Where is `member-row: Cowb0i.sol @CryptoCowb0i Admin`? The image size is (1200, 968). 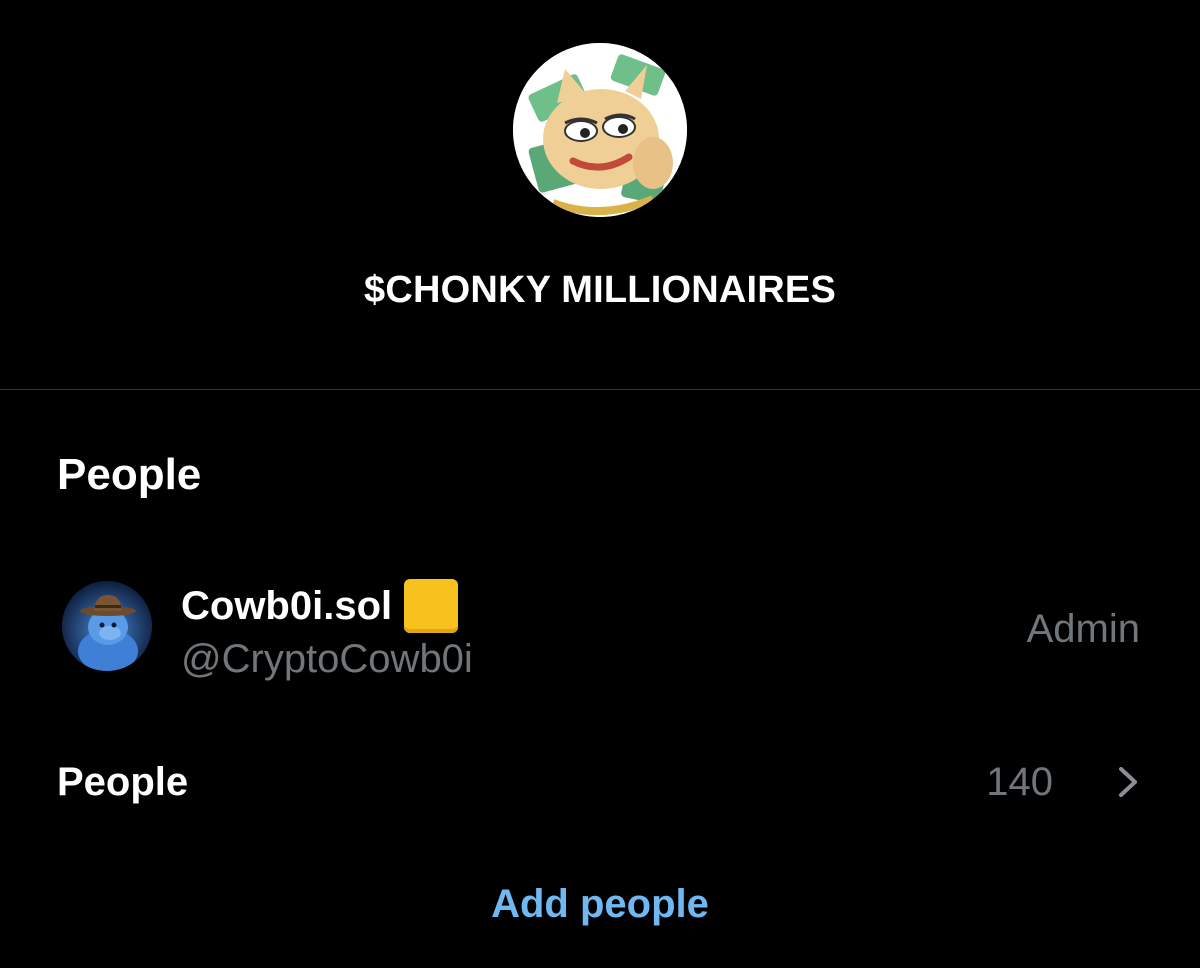
member-row: Cowb0i.sol @CryptoCowb0i Admin is located at coordinates (600, 630).